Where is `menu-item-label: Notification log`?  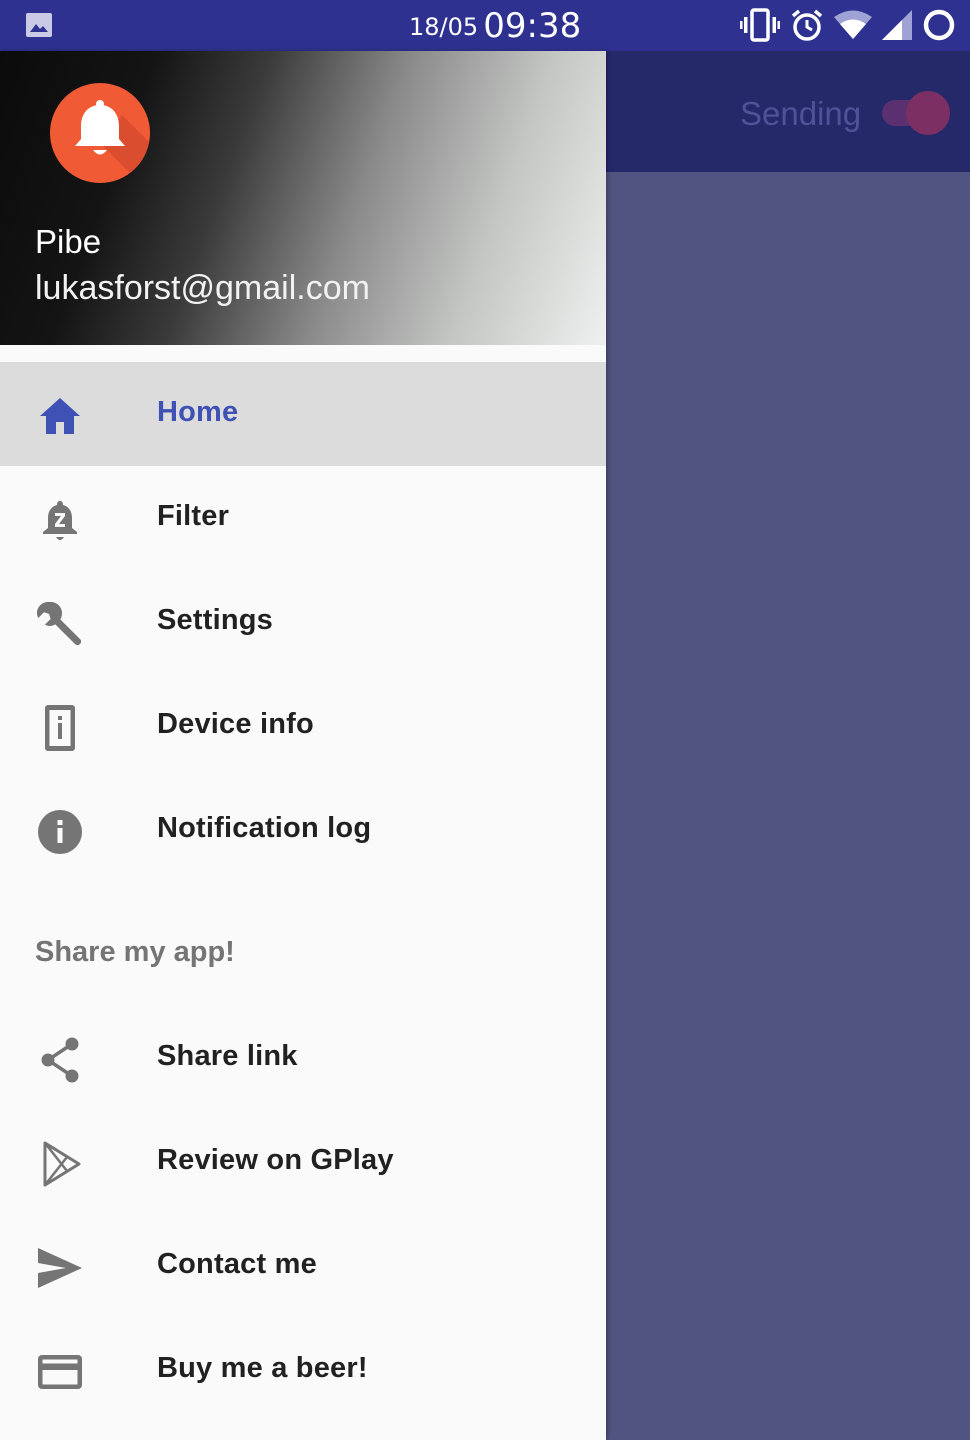 menu-item-label: Notification log is located at coordinates (264, 828).